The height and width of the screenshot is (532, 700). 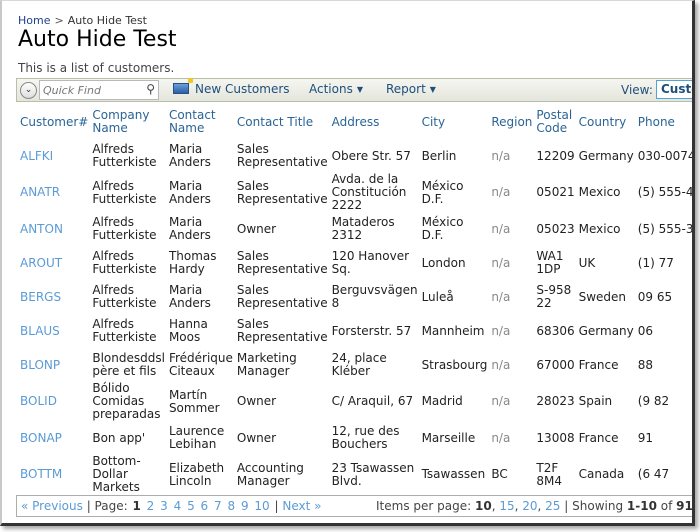 What do you see at coordinates (218, 506) in the screenshot?
I see `page-link: 7` at bounding box center [218, 506].